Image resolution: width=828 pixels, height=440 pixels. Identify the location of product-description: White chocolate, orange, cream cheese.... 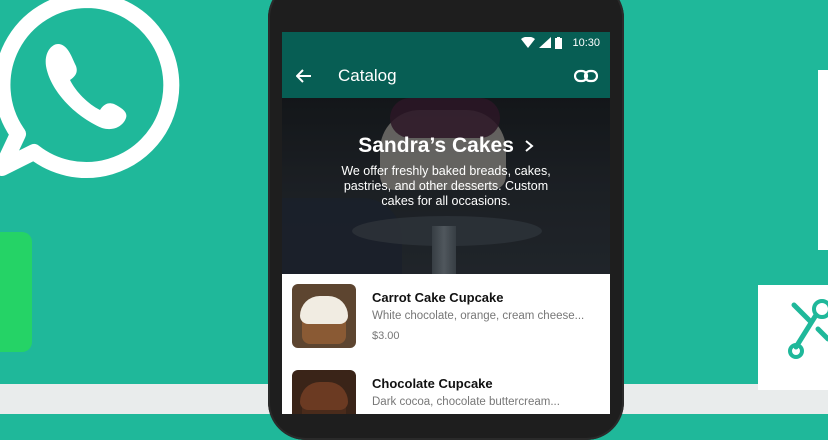
(478, 316).